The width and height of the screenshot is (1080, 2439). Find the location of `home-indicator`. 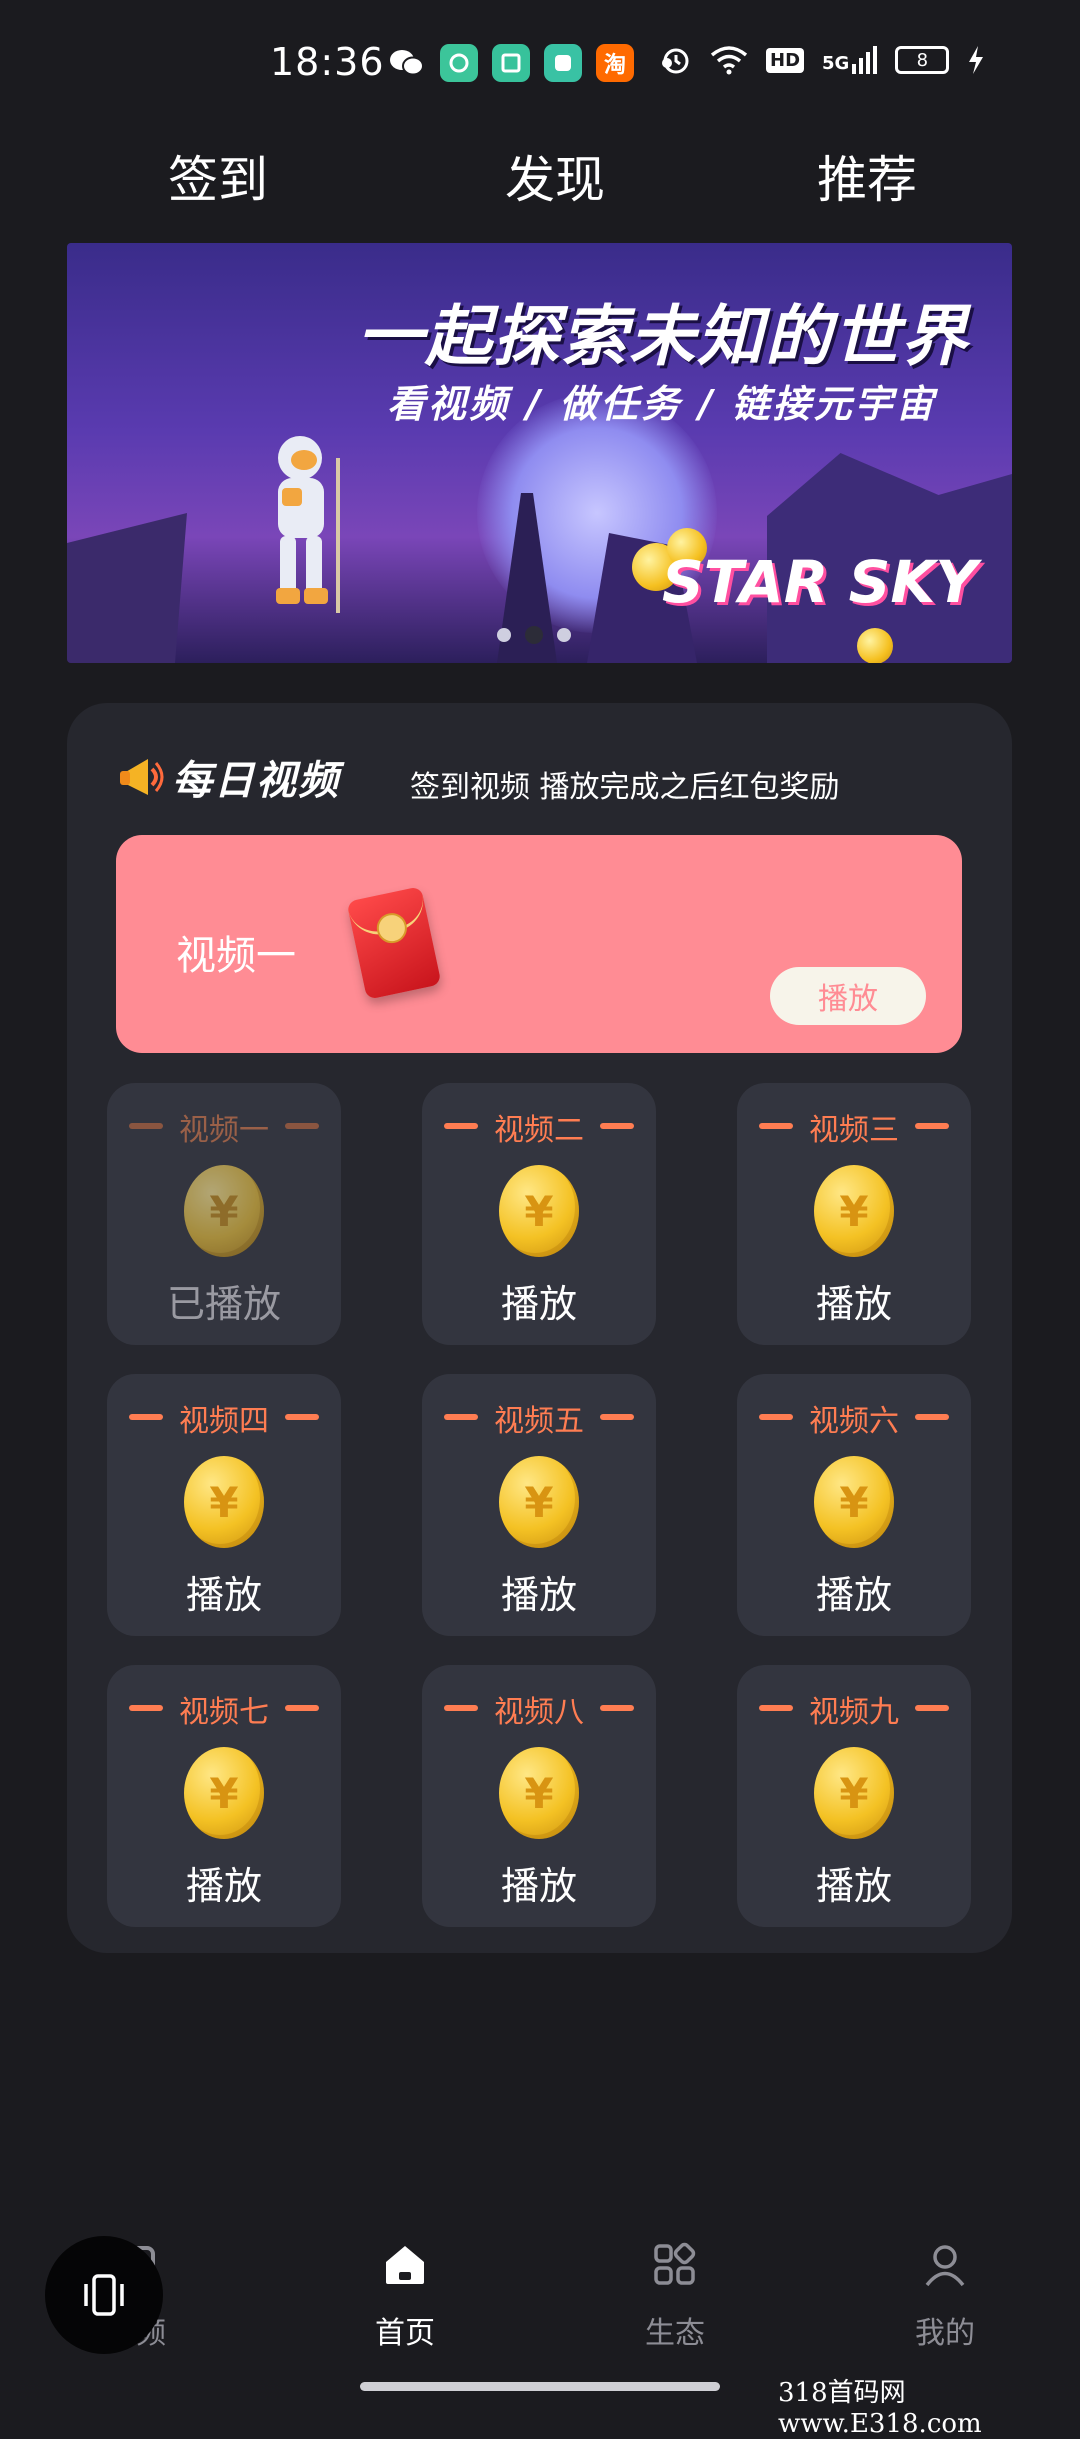

home-indicator is located at coordinates (540, 2386).